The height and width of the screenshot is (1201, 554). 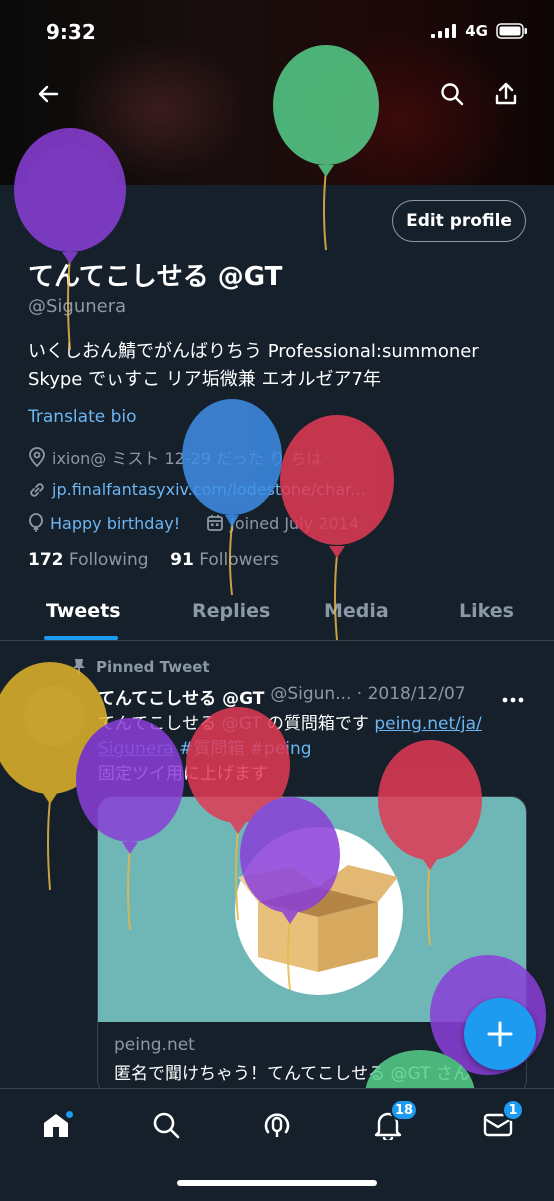 I want to click on bio-line-2: Skype でぃすこ リア垢微兼 エオルゼア7年, so click(x=204, y=379).